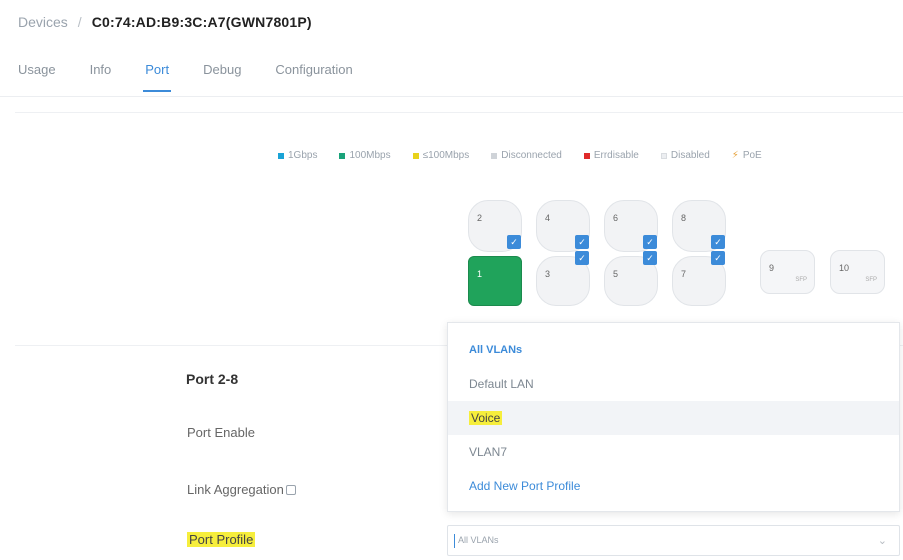  I want to click on legend-item-errdisable: Errdisable, so click(611, 155).